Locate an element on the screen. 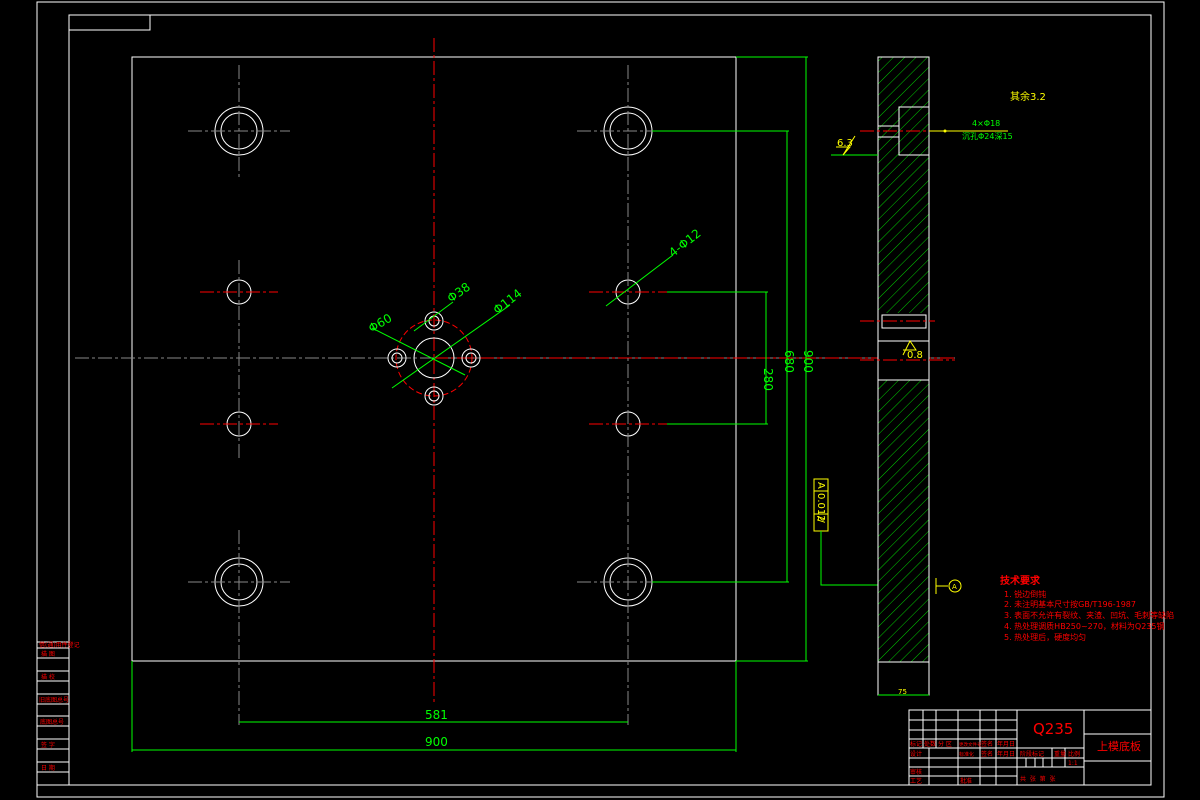 The image size is (1200, 800). plate-side-view: A is located at coordinates (919, 376).